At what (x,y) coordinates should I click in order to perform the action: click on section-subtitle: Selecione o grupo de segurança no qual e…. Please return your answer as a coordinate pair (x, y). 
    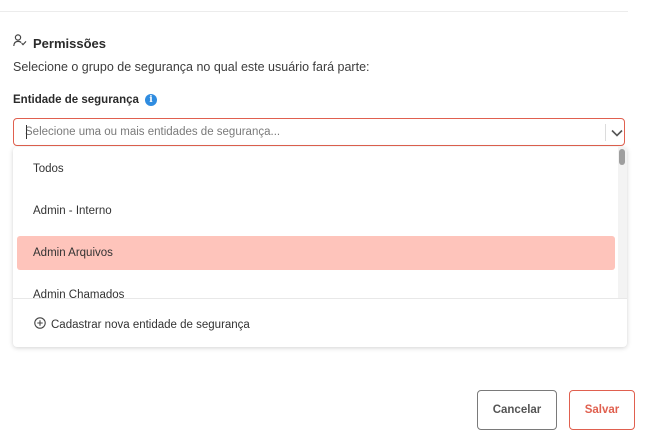
    Looking at the image, I should click on (191, 67).